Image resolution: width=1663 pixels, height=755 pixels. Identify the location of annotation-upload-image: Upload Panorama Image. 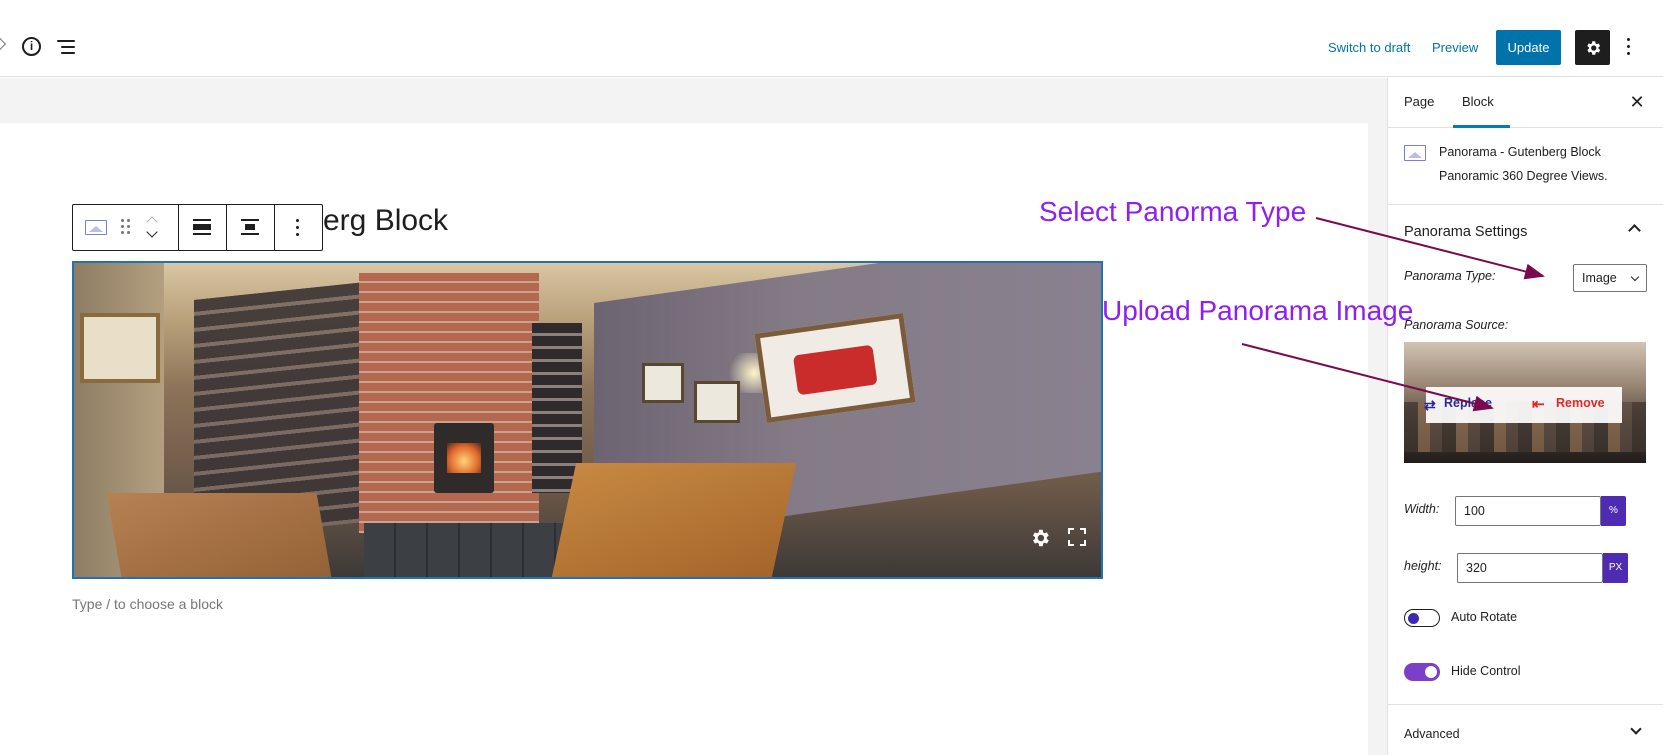
(1258, 310).